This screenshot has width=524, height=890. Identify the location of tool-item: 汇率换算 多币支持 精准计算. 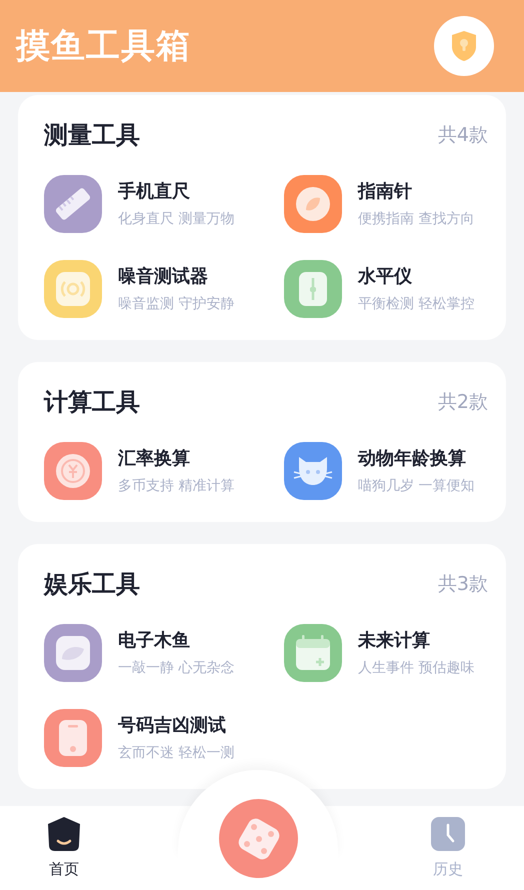
(164, 471).